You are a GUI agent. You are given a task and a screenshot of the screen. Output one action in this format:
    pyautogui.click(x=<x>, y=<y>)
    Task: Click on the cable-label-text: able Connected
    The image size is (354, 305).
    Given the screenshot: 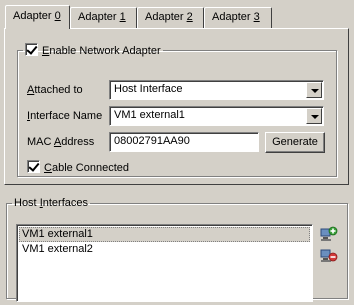 What is the action you would take?
    pyautogui.click(x=90, y=168)
    